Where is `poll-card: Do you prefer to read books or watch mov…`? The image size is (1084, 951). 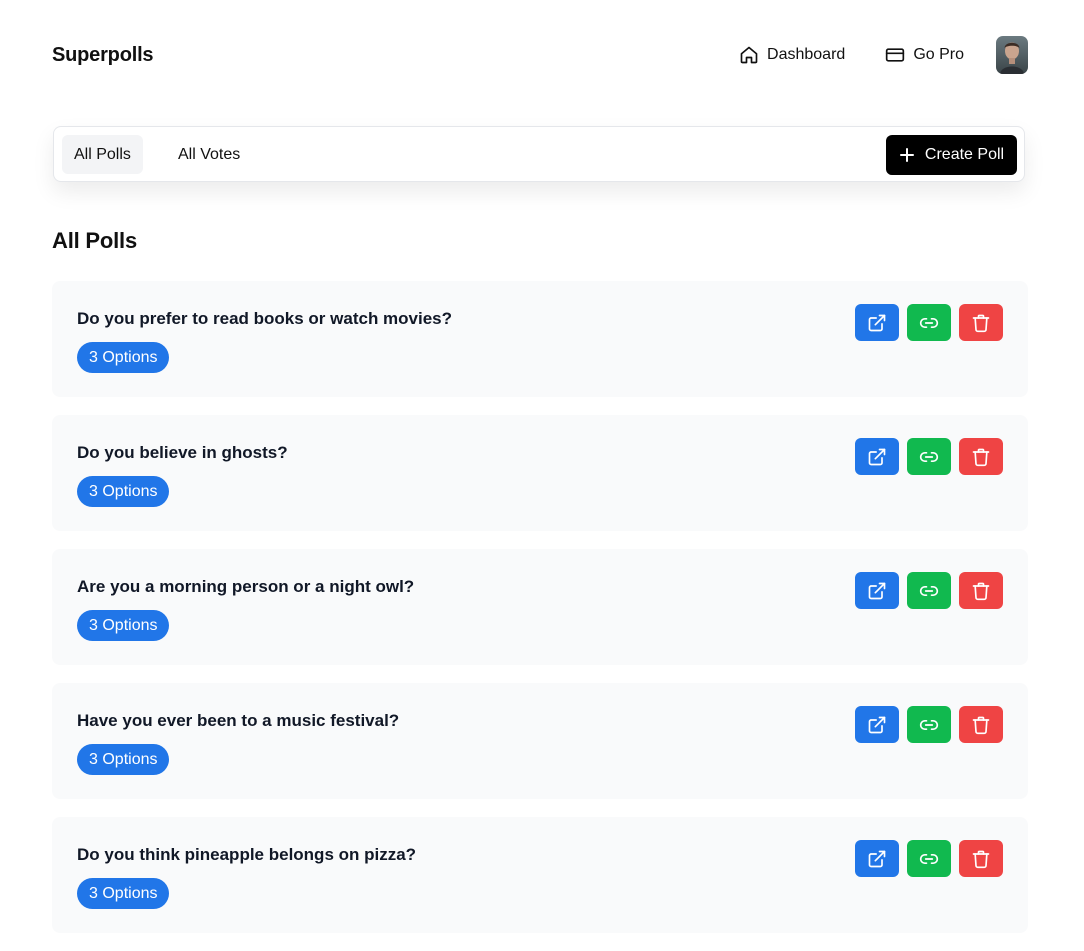
poll-card: Do you prefer to read books or watch mov… is located at coordinates (540, 339).